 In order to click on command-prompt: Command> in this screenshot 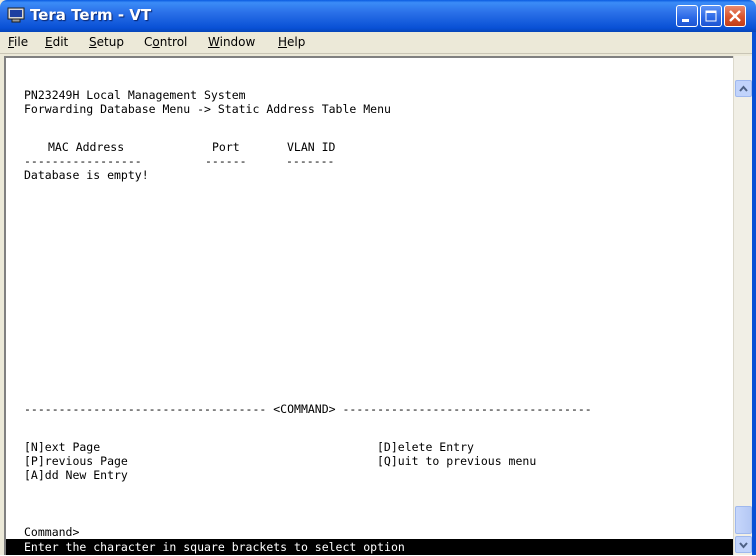, I will do `click(51, 532)`.